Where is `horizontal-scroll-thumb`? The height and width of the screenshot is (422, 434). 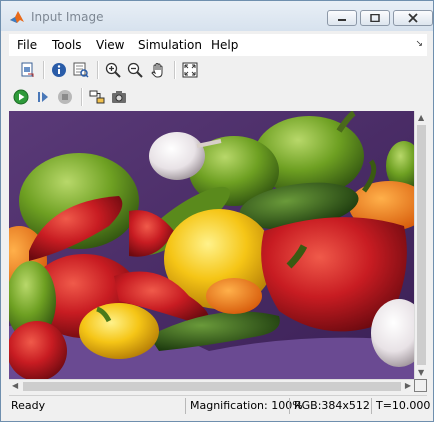
horizontal-scroll-thumb is located at coordinates (212, 386).